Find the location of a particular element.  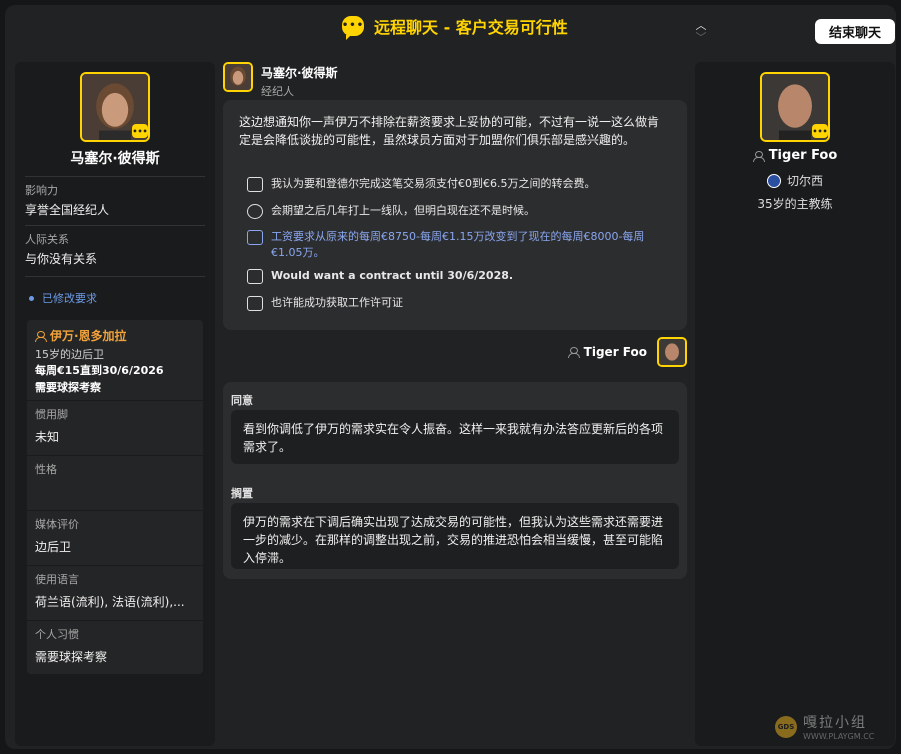

watermark-logo: GDS is located at coordinates (786, 726).